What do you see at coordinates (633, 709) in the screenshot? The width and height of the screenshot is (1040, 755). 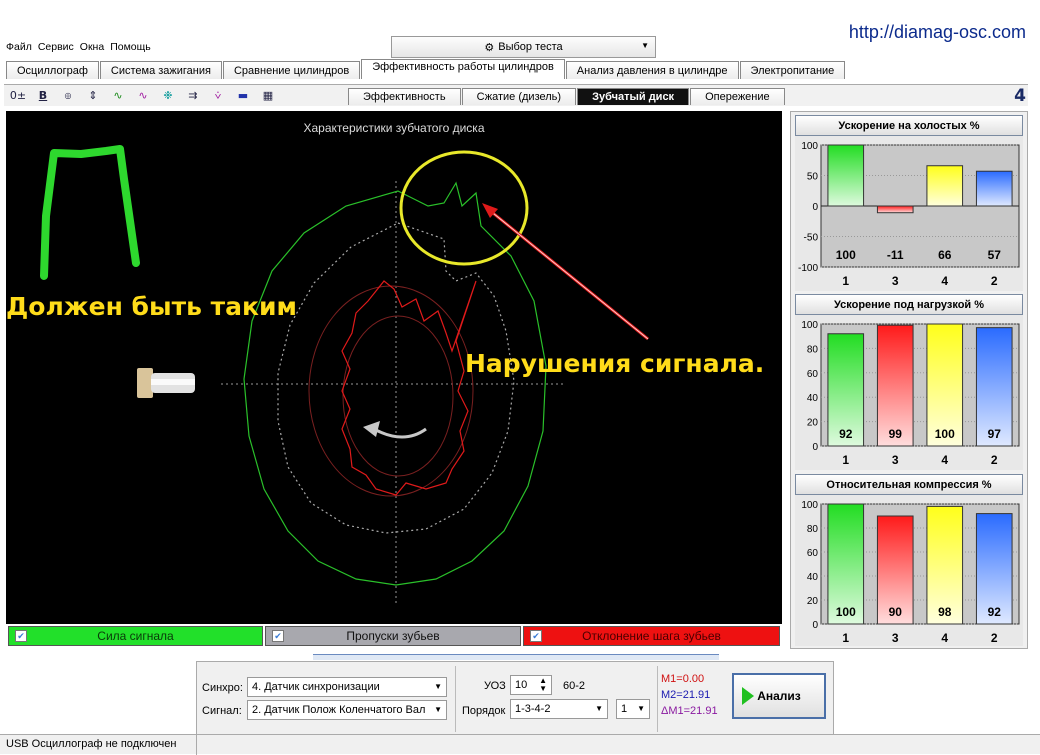 I see `order-num-select: 1 ▼` at bounding box center [633, 709].